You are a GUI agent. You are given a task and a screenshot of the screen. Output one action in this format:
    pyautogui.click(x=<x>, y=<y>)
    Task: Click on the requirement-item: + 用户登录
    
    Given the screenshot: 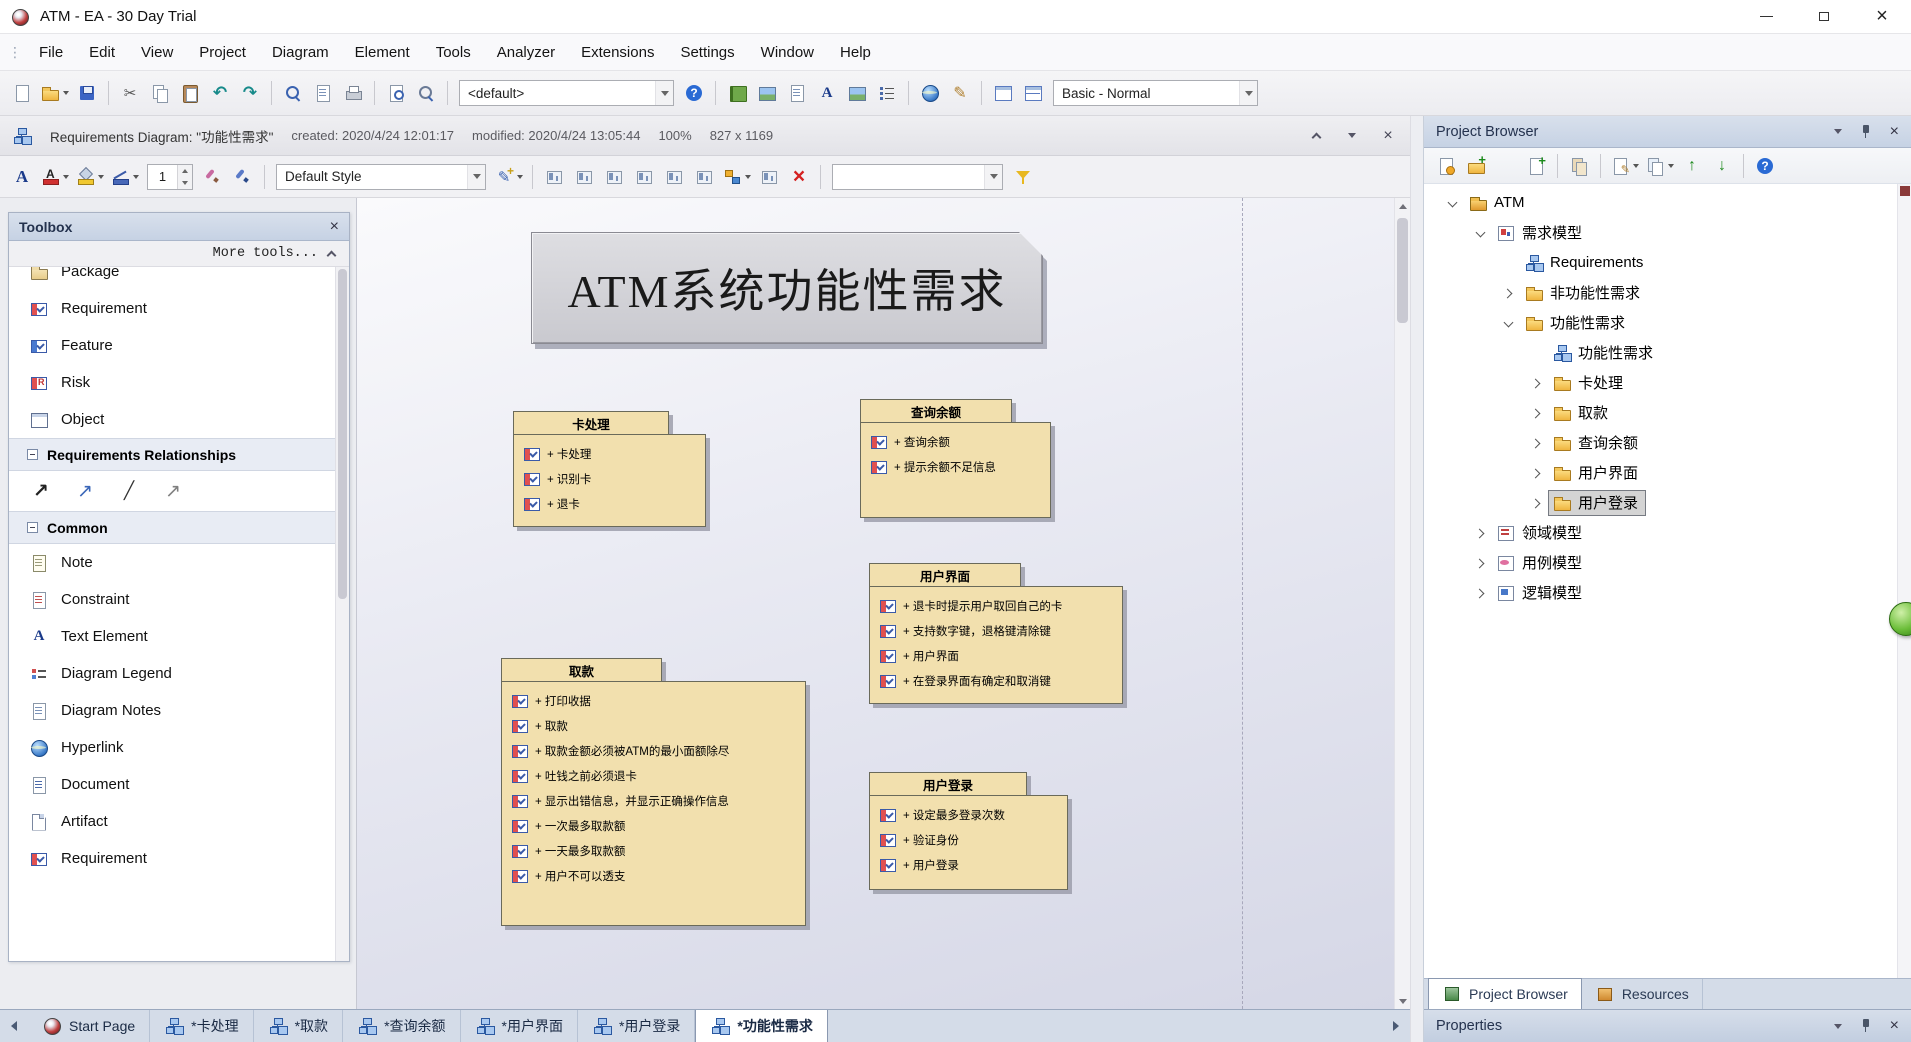 What is the action you would take?
    pyautogui.click(x=972, y=864)
    